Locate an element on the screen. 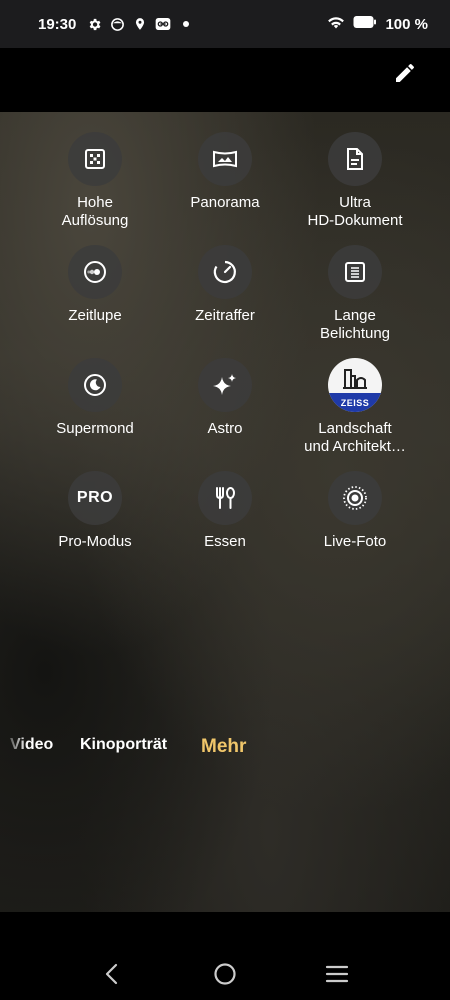 The image size is (450, 1000). timelapse-icon is located at coordinates (225, 272).